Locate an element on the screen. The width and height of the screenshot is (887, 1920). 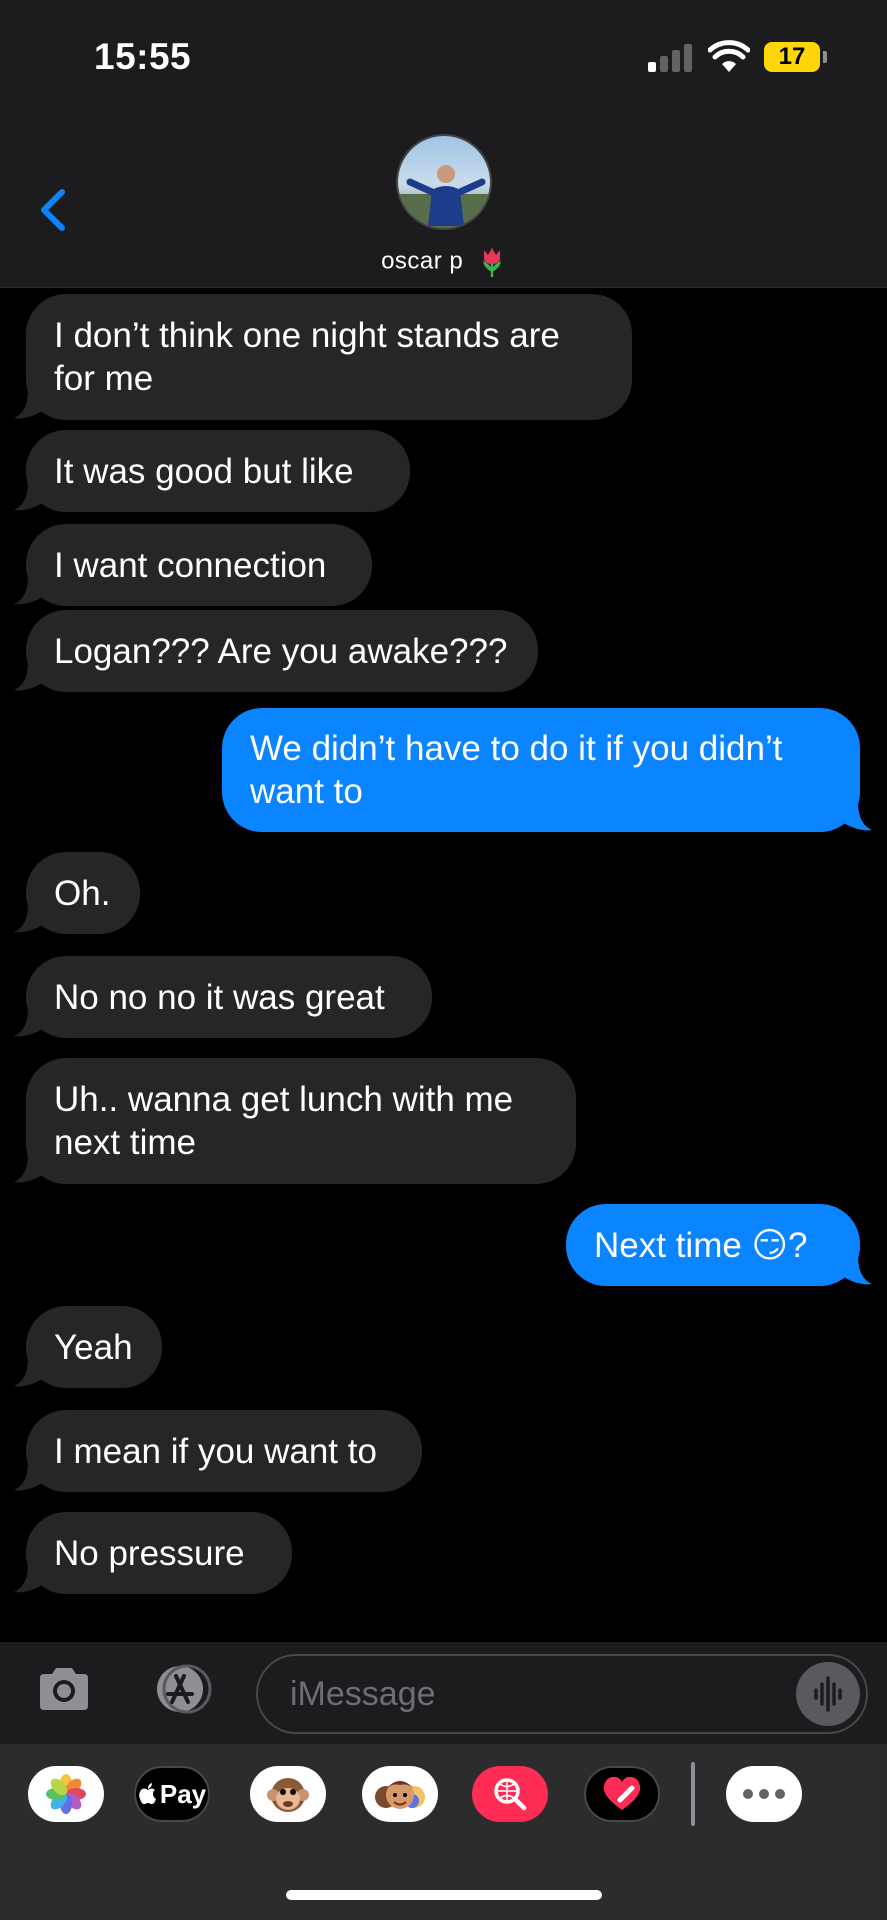
battery-nub is located at coordinates (825, 57).